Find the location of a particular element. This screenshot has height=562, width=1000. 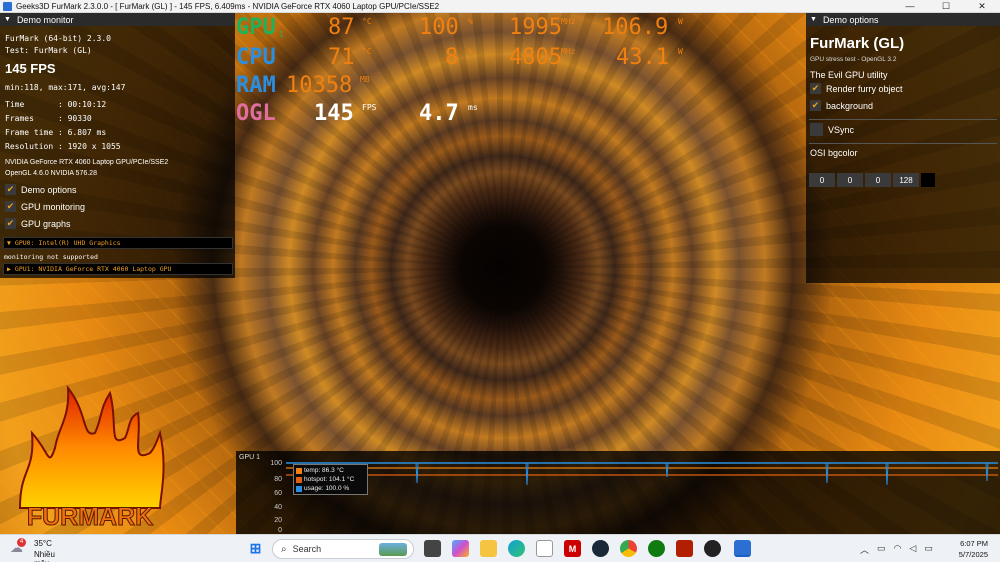

gpu-graphs-checkbox: ✔ GPU graphs is located at coordinates (38, 223).